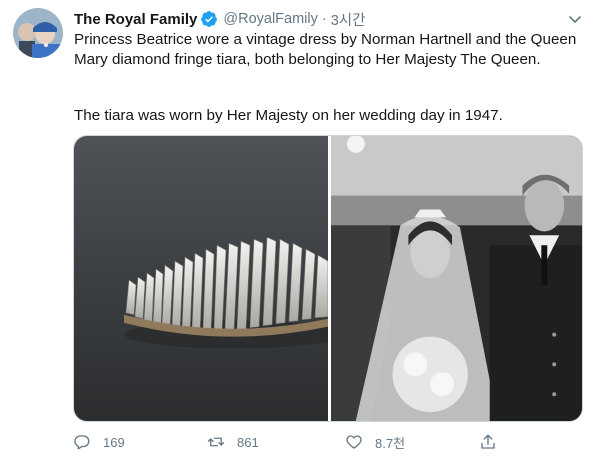 The width and height of the screenshot is (597, 460). Describe the element at coordinates (209, 19) in the screenshot. I see `verified-badge-icon` at that location.